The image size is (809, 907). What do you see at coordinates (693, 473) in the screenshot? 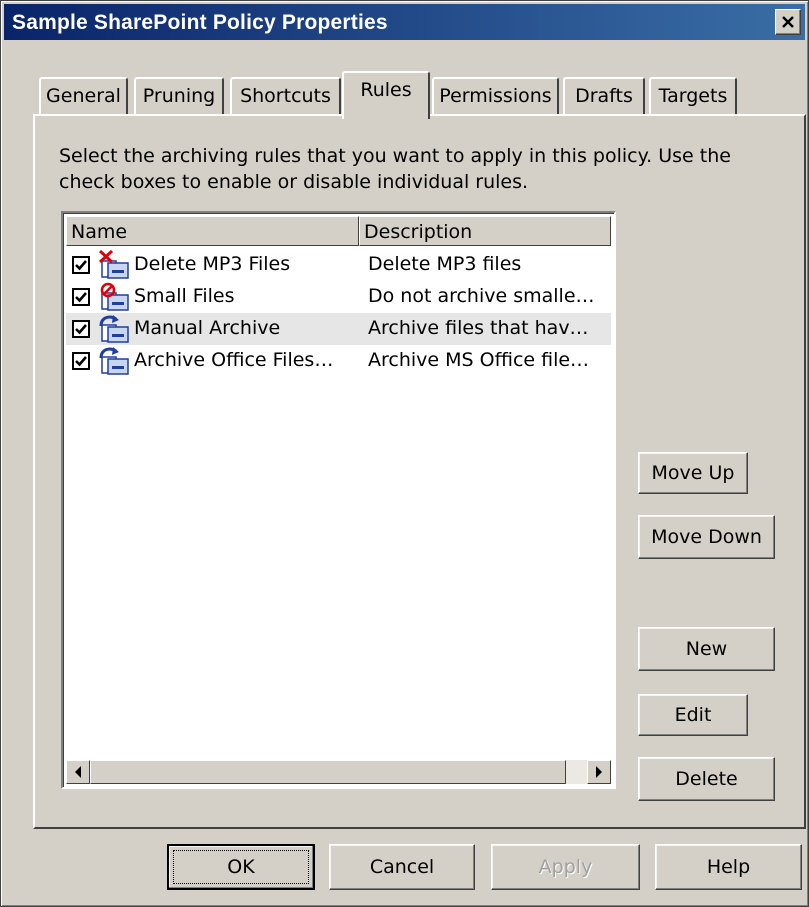
I see `move-up-button: Move Up` at bounding box center [693, 473].